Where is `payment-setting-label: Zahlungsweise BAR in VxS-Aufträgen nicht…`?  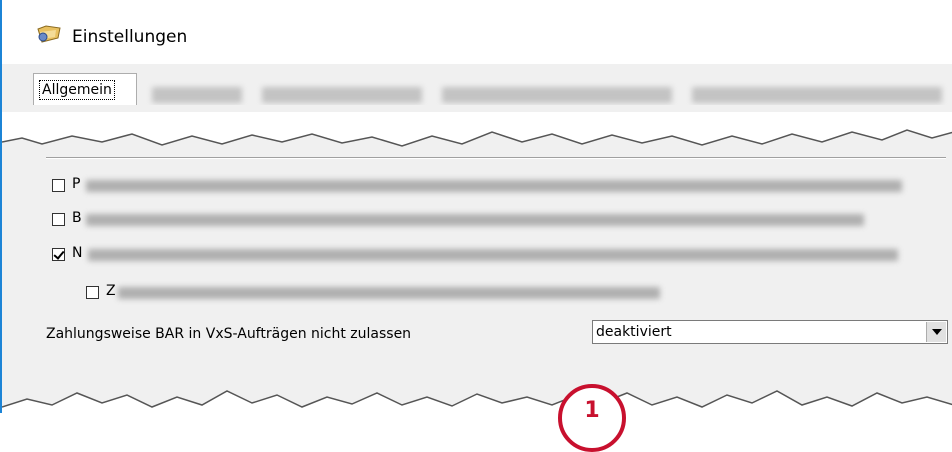 payment-setting-label: Zahlungsweise BAR in VxS-Aufträgen nicht… is located at coordinates (229, 334).